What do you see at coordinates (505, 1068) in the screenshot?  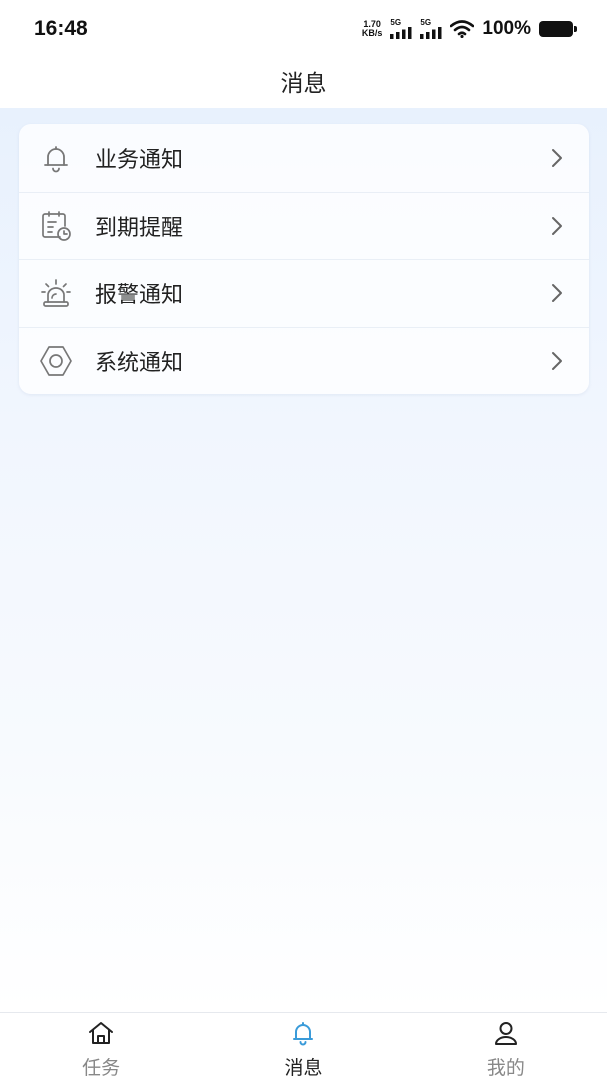 I see `tab-label: 我的` at bounding box center [505, 1068].